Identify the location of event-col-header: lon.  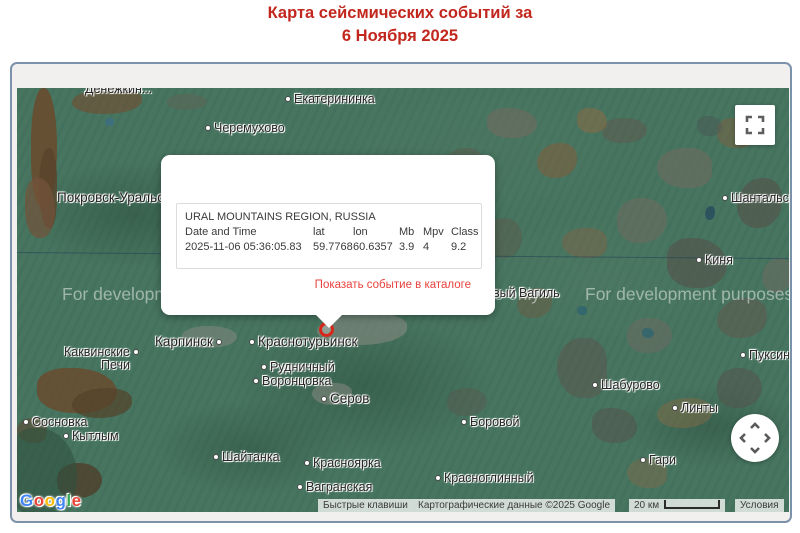
(360, 232).